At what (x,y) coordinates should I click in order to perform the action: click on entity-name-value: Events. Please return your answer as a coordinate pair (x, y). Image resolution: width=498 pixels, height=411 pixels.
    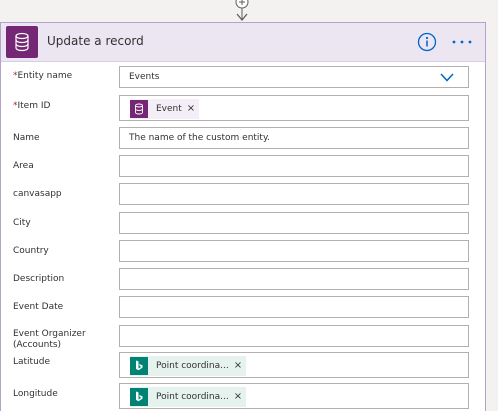
    Looking at the image, I should click on (144, 77).